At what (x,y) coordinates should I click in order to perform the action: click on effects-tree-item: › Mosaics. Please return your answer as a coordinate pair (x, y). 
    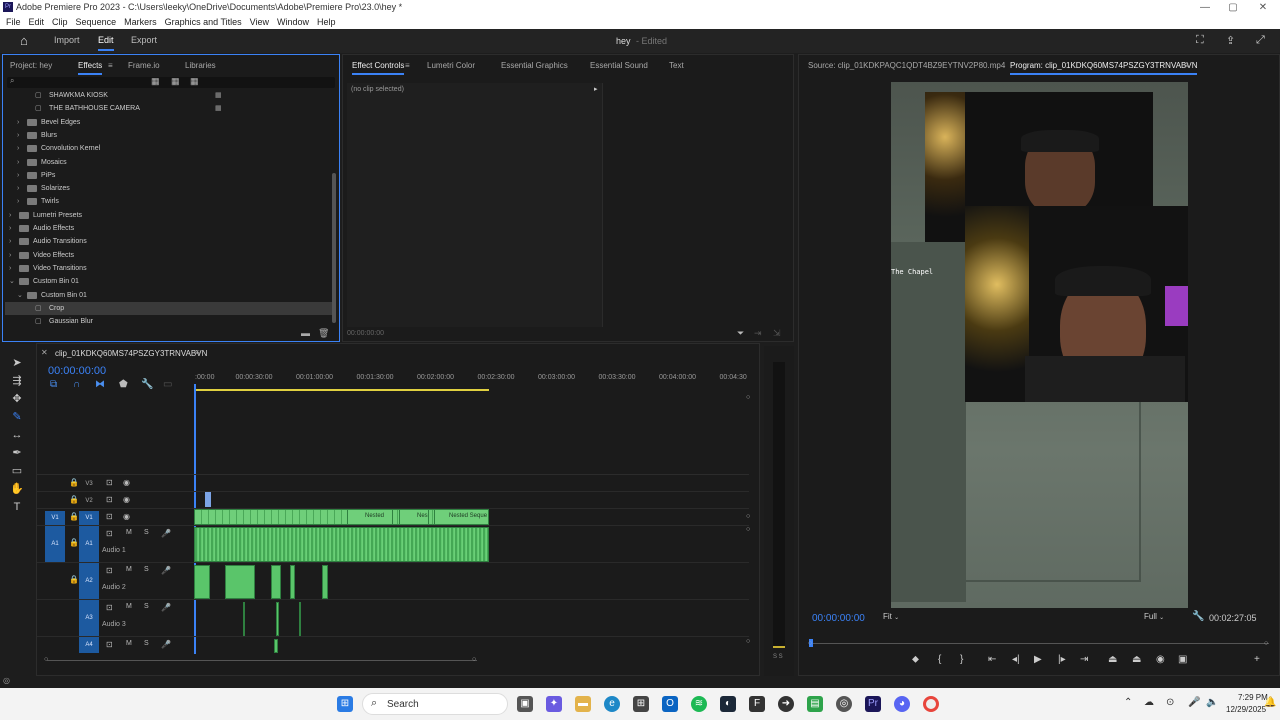
    Looking at the image, I should click on (169, 162).